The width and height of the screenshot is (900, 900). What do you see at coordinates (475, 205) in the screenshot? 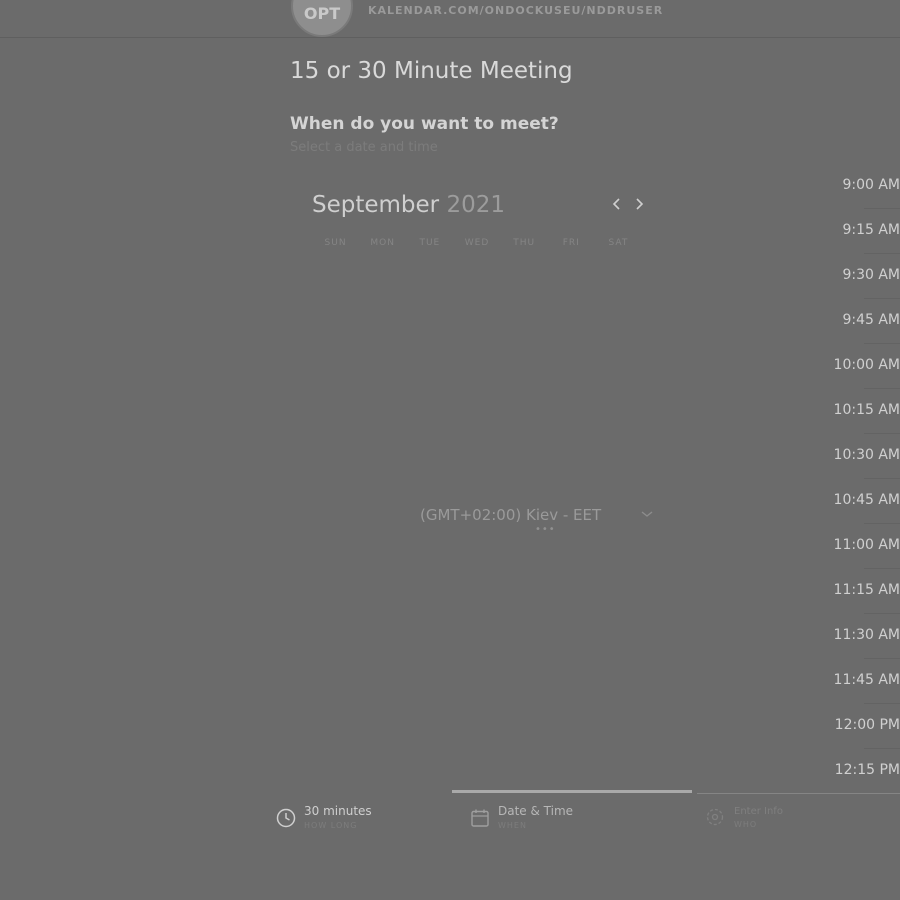
I see `calendar-year: 2021` at bounding box center [475, 205].